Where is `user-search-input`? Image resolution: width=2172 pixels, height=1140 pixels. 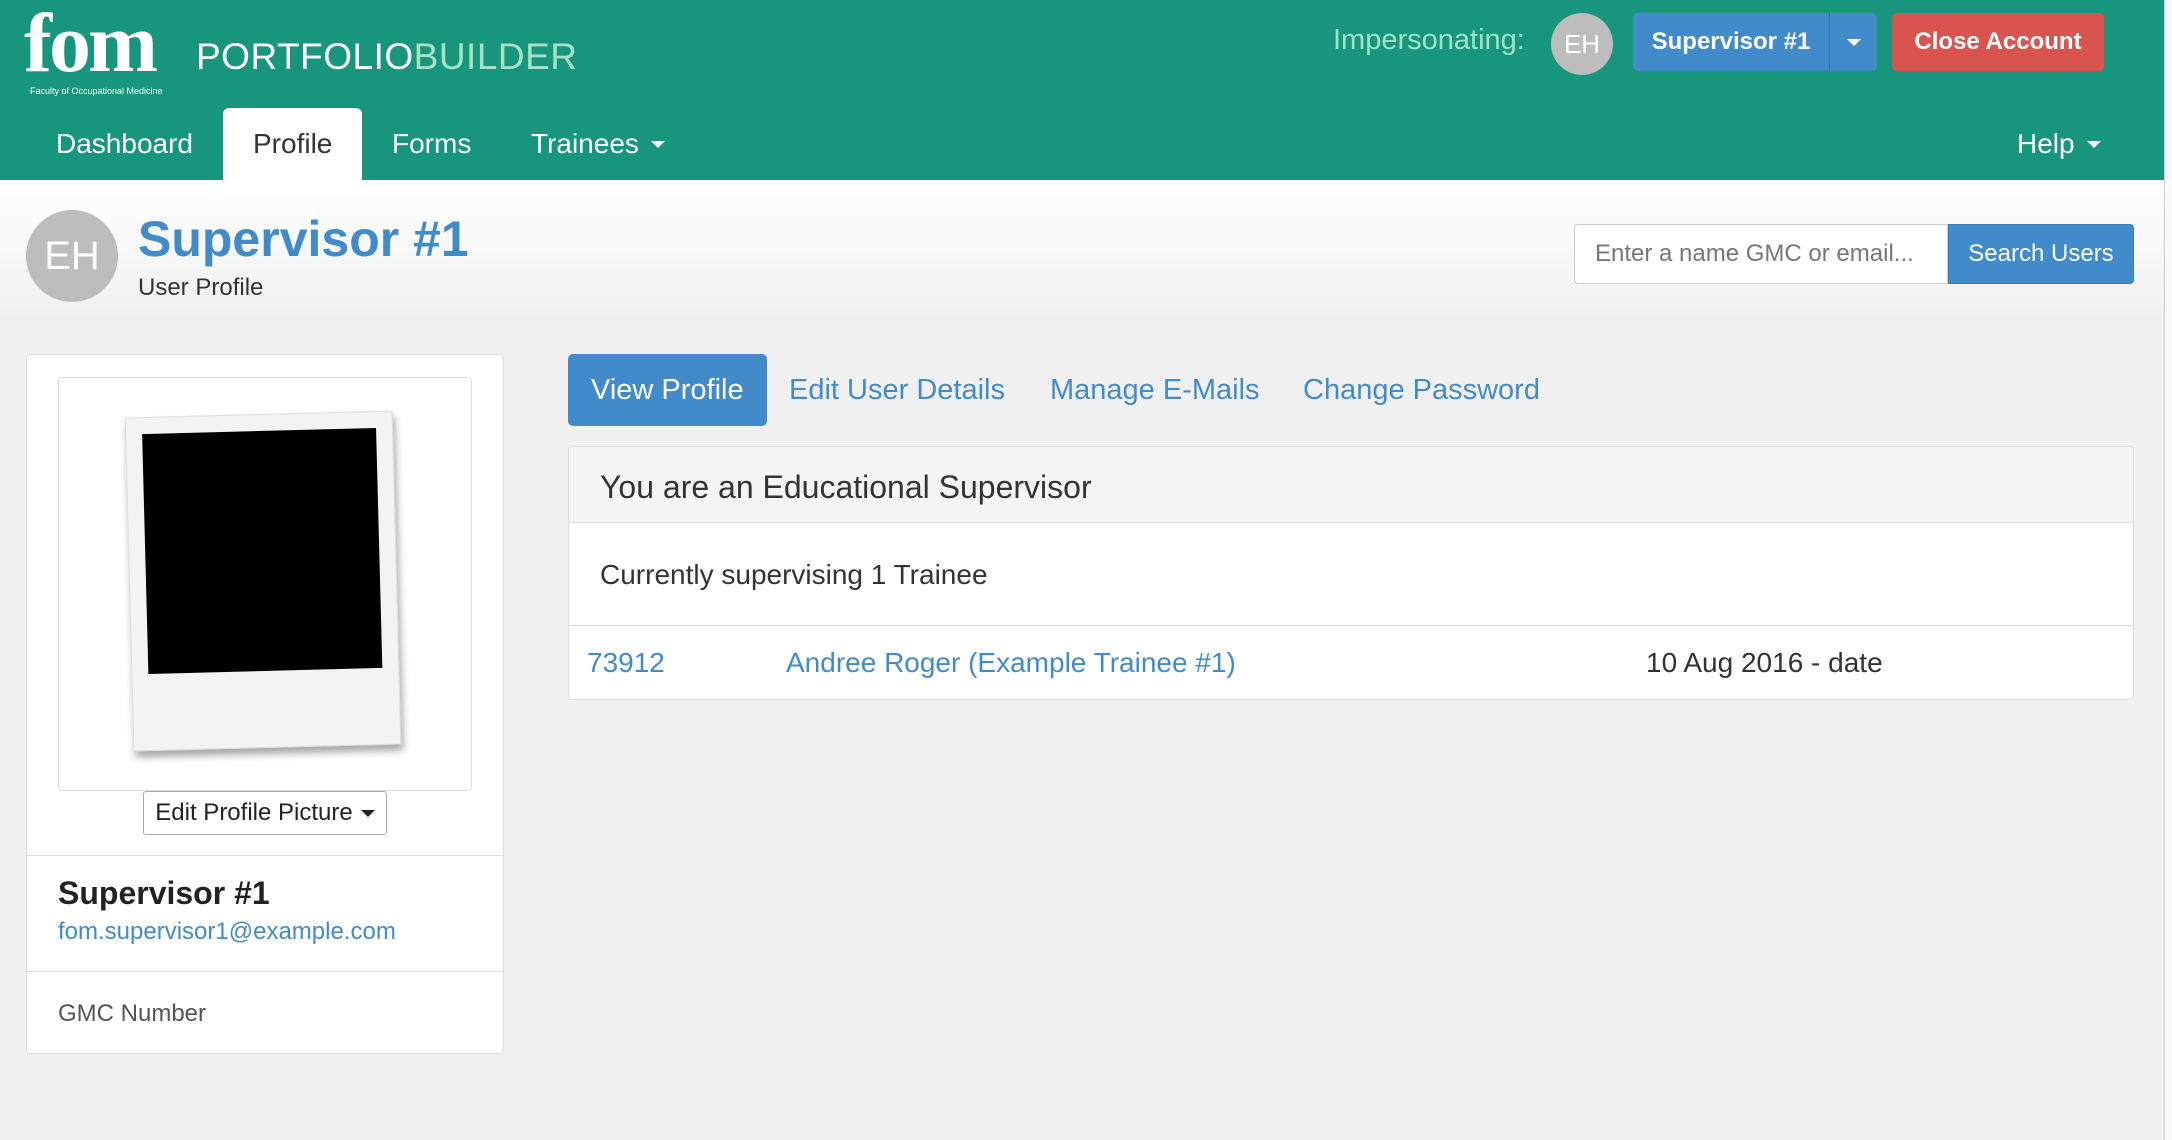 user-search-input is located at coordinates (1761, 254).